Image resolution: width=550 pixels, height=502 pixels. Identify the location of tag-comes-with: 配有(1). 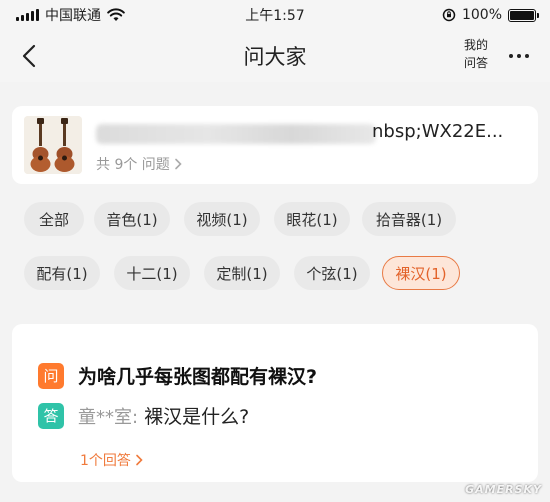
(62, 273).